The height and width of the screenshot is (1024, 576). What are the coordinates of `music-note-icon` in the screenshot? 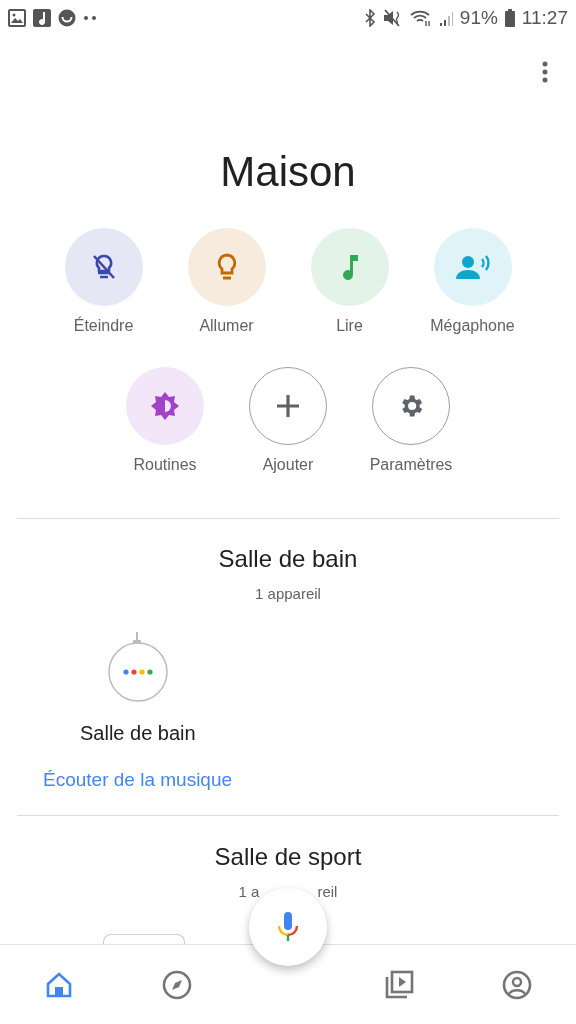 It's located at (42, 18).